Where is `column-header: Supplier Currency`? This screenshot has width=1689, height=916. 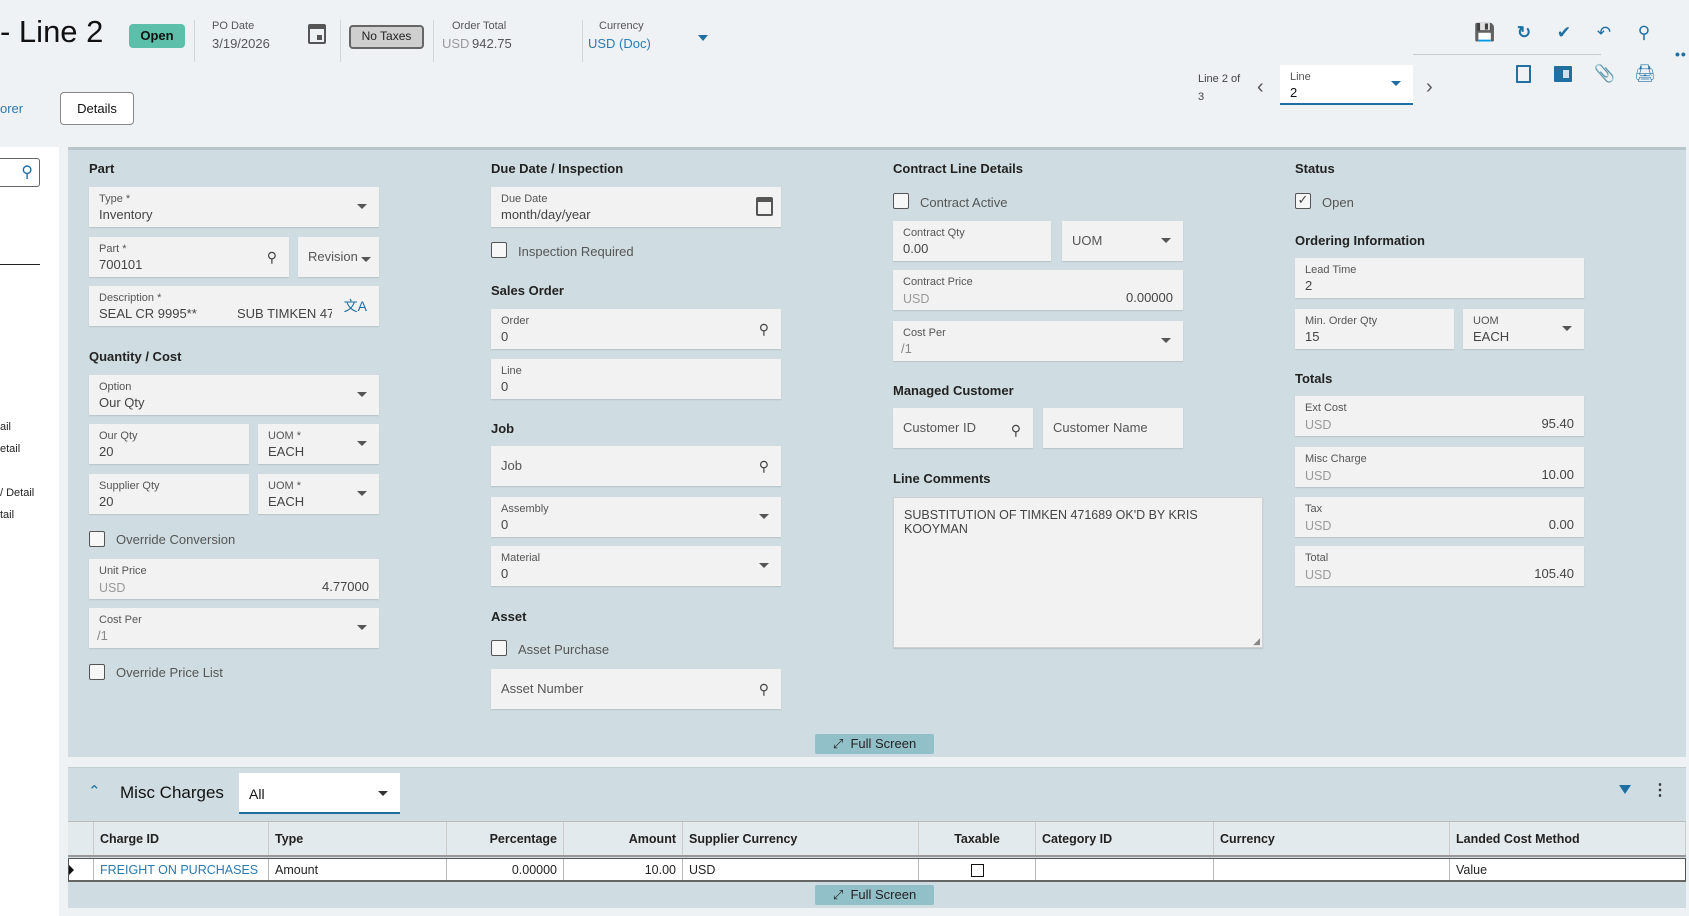
column-header: Supplier Currency is located at coordinates (801, 838).